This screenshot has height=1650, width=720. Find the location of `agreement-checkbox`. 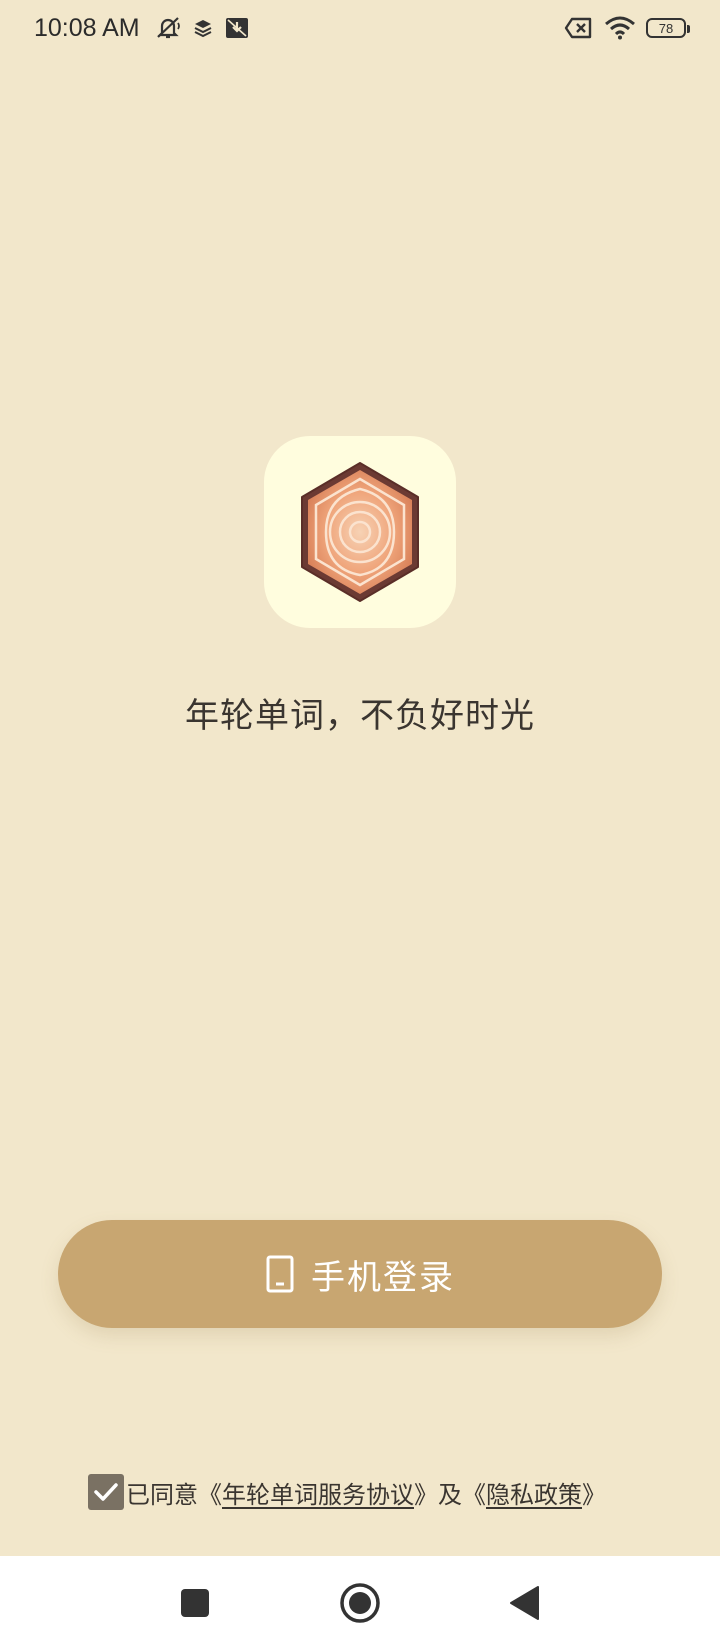

agreement-checkbox is located at coordinates (106, 1492).